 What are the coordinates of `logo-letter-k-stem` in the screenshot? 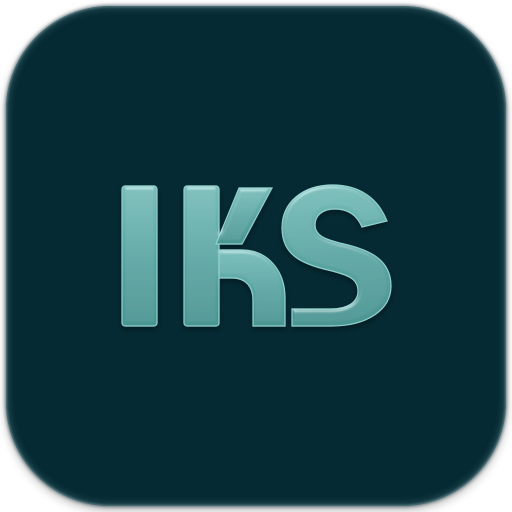 It's located at (201, 256).